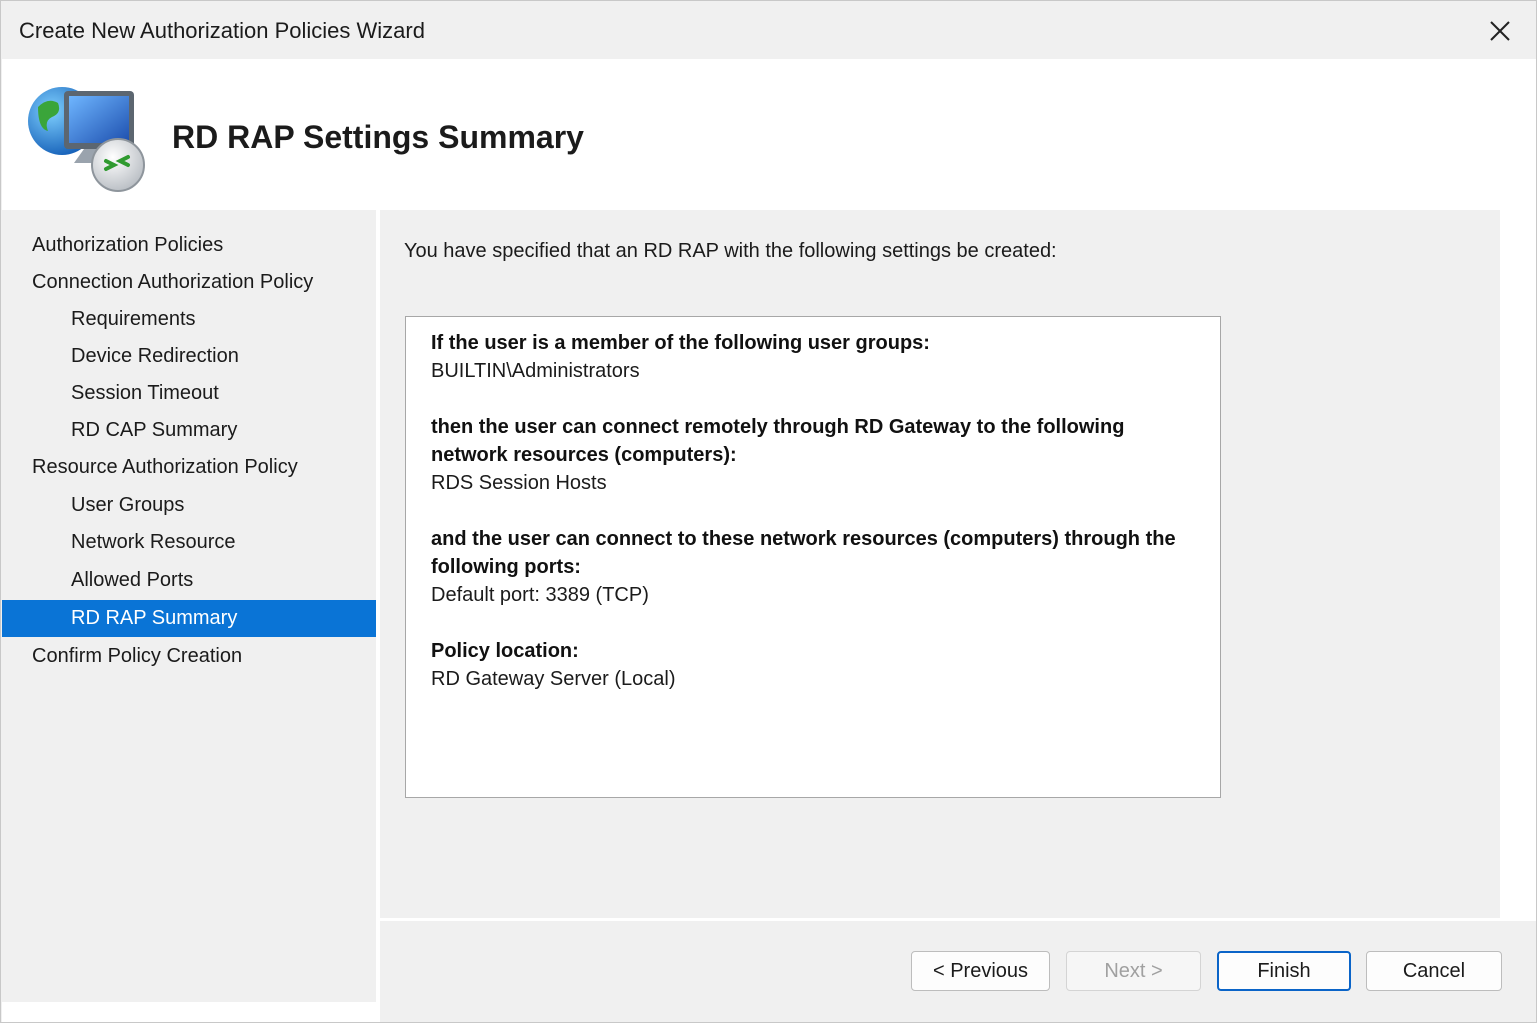  Describe the element at coordinates (86, 139) in the screenshot. I see `remote-desktop-gateway-icon` at that location.